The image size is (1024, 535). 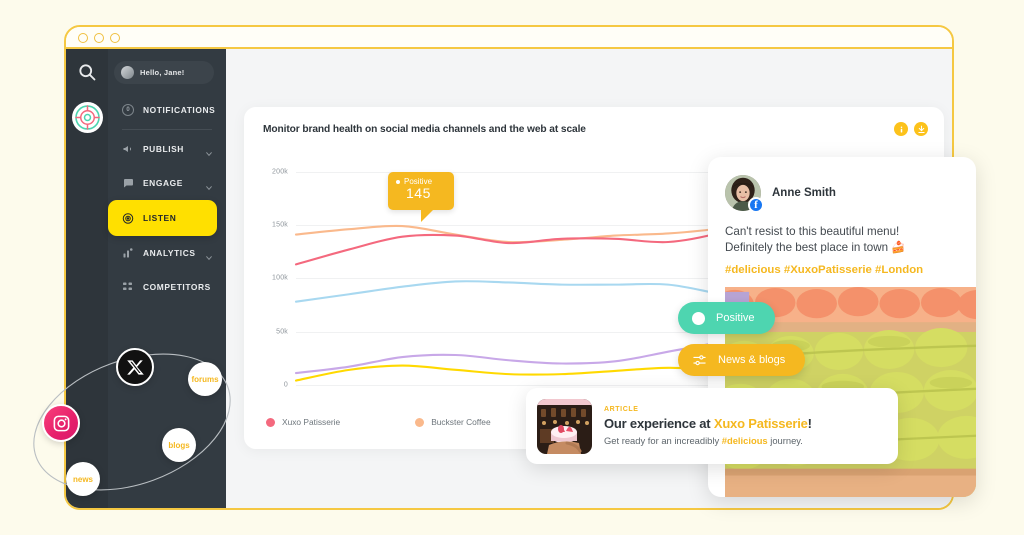 I want to click on blogs-node: blogs, so click(x=179, y=445).